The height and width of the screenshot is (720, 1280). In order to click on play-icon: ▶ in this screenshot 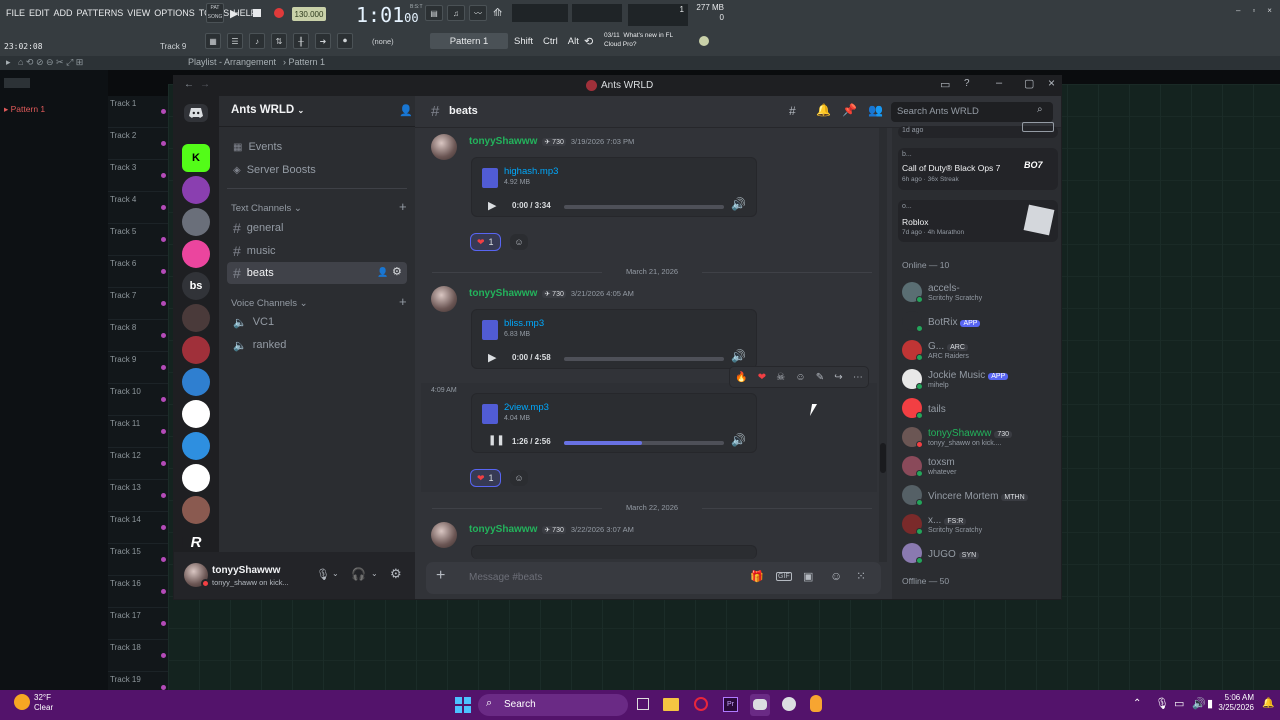, I will do `click(234, 13)`.